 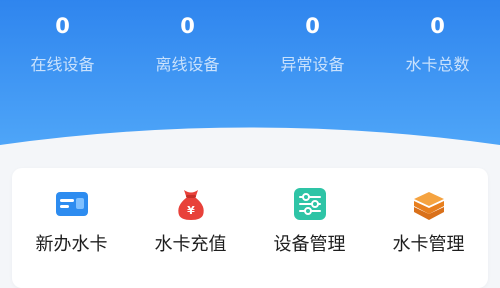 I want to click on stat-abnormal-devices: 0 异常设备, so click(x=312, y=55).